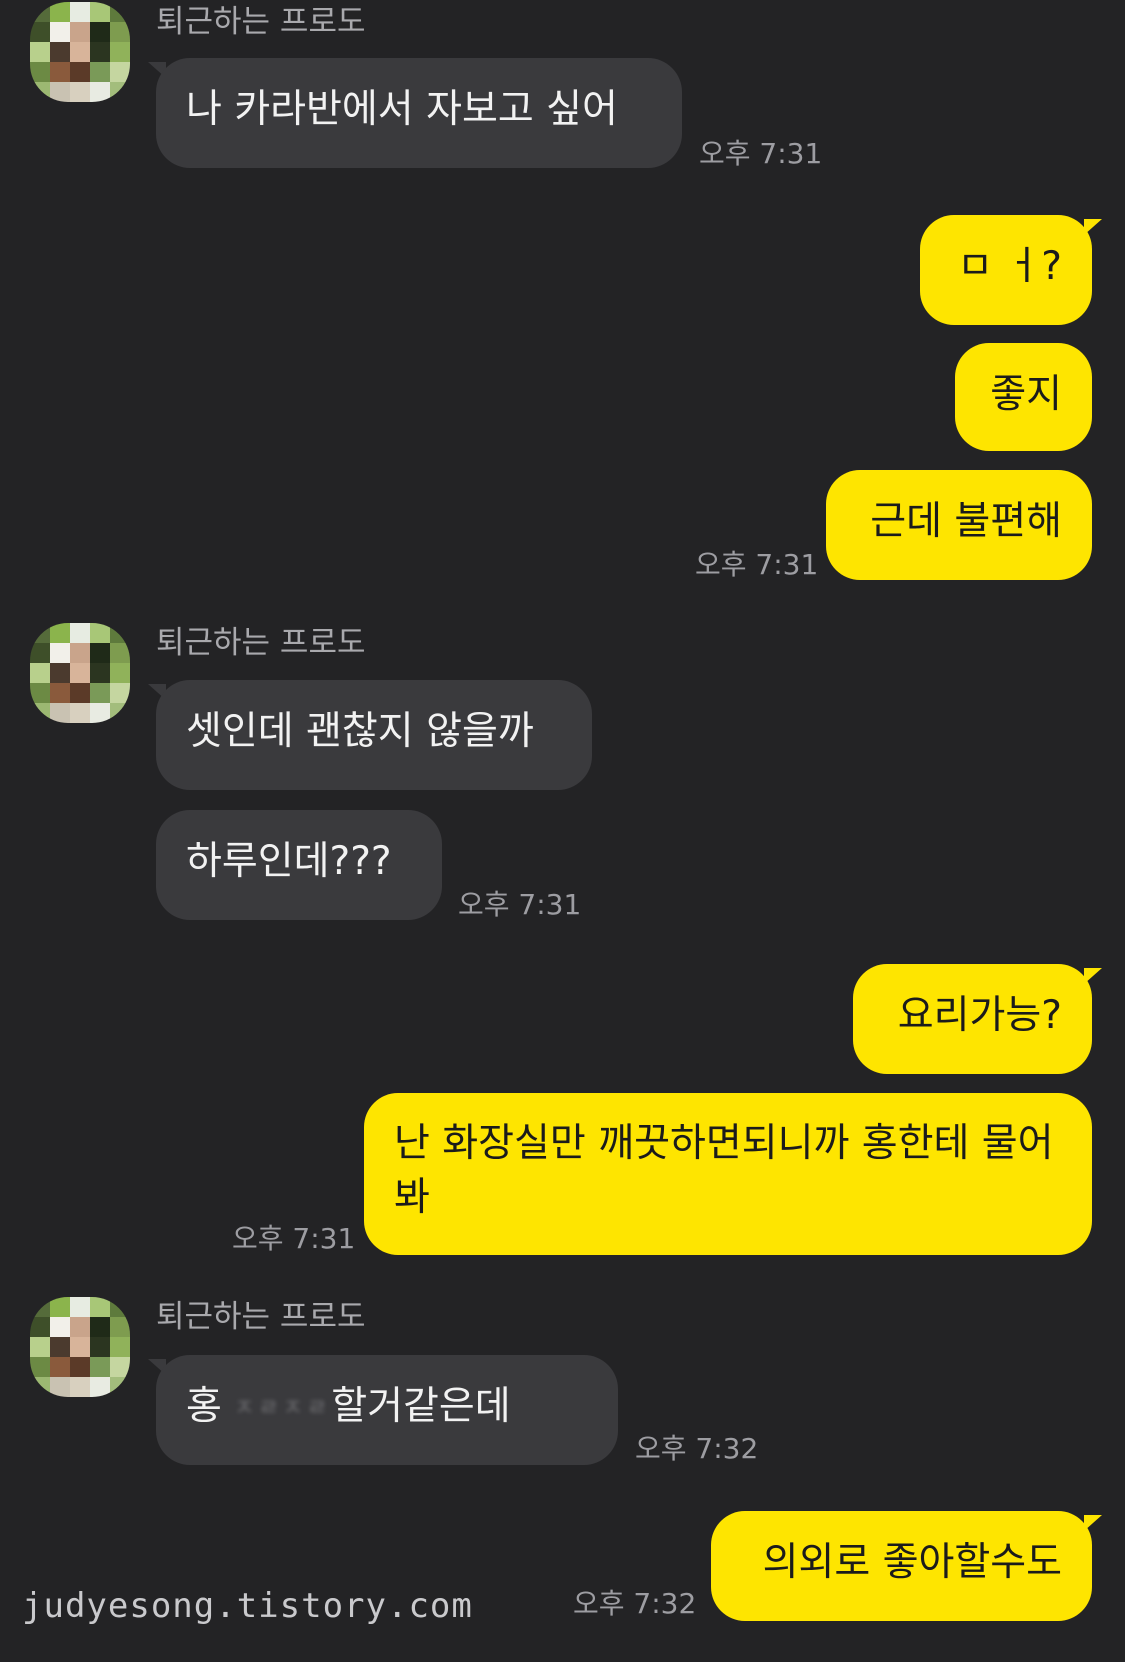 Image resolution: width=1125 pixels, height=1662 pixels. I want to click on message-bubble: 난 화장실만 깨끗하면되니까 홍한테 물어봐, so click(728, 1174).